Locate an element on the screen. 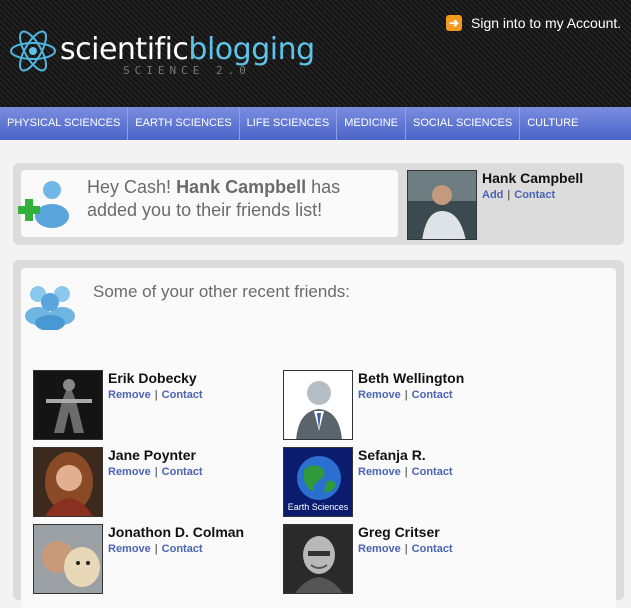 This screenshot has height=608, width=631. recent-friends-heading: Some of your other recent friends: is located at coordinates (222, 291).